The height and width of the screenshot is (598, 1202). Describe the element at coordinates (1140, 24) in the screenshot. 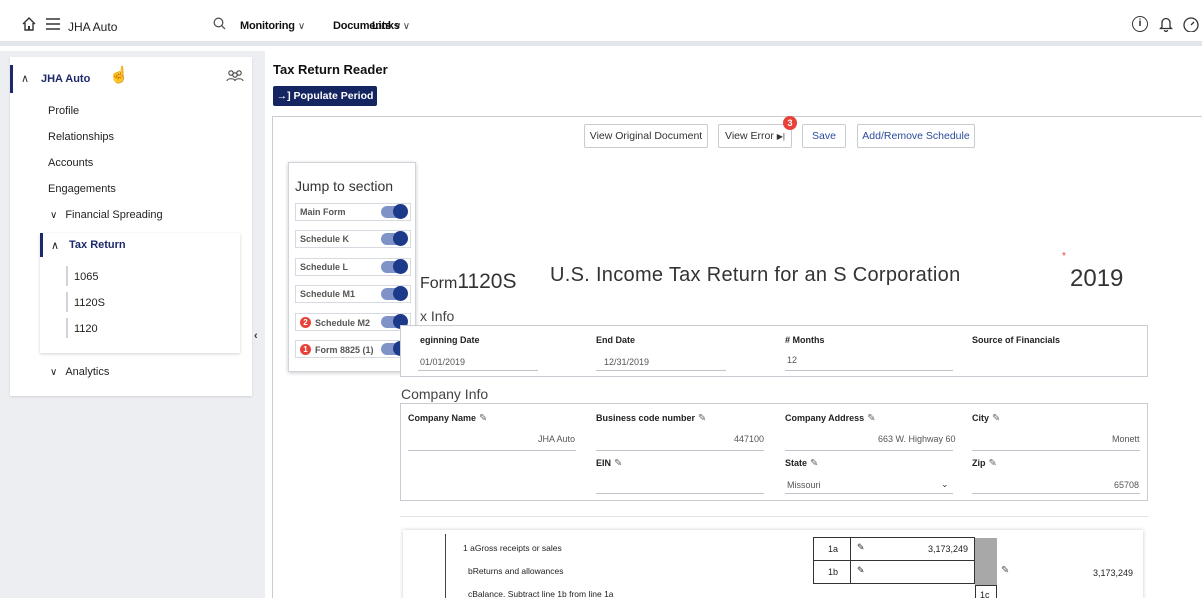

I see `info-icon: i` at that location.